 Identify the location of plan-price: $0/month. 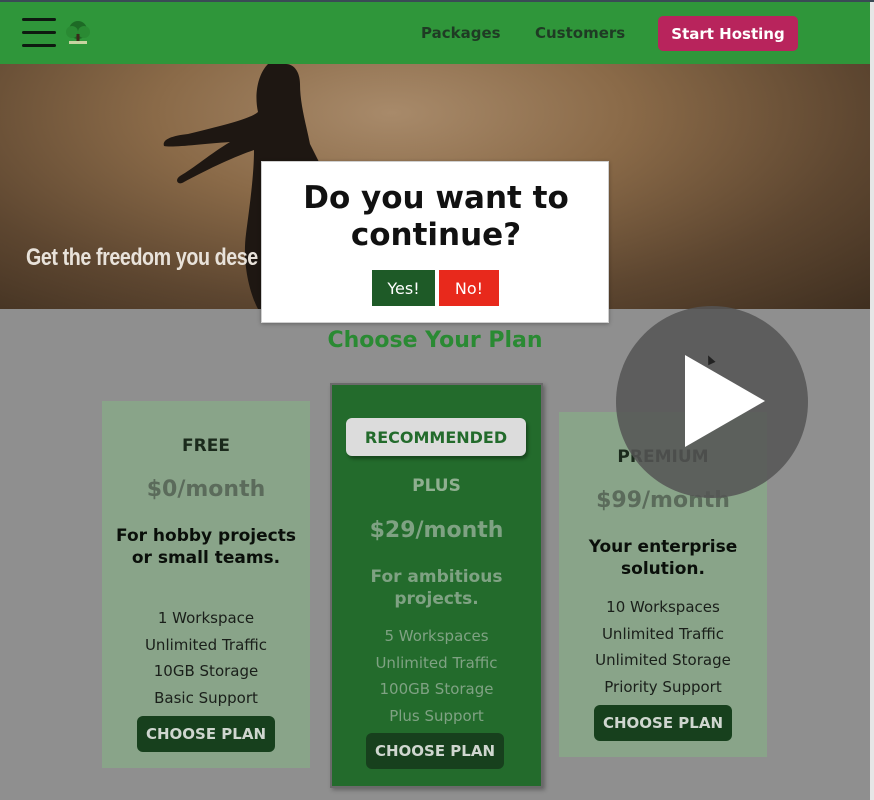
(206, 489).